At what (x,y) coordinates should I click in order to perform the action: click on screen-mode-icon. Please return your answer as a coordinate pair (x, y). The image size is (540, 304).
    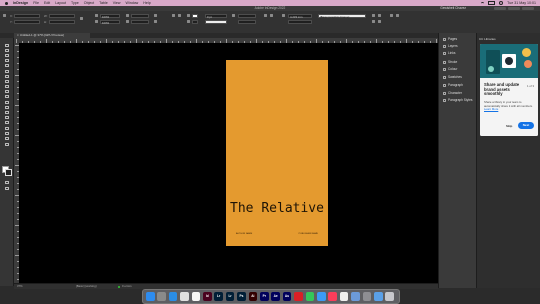
    Looking at the image, I should click on (6, 188).